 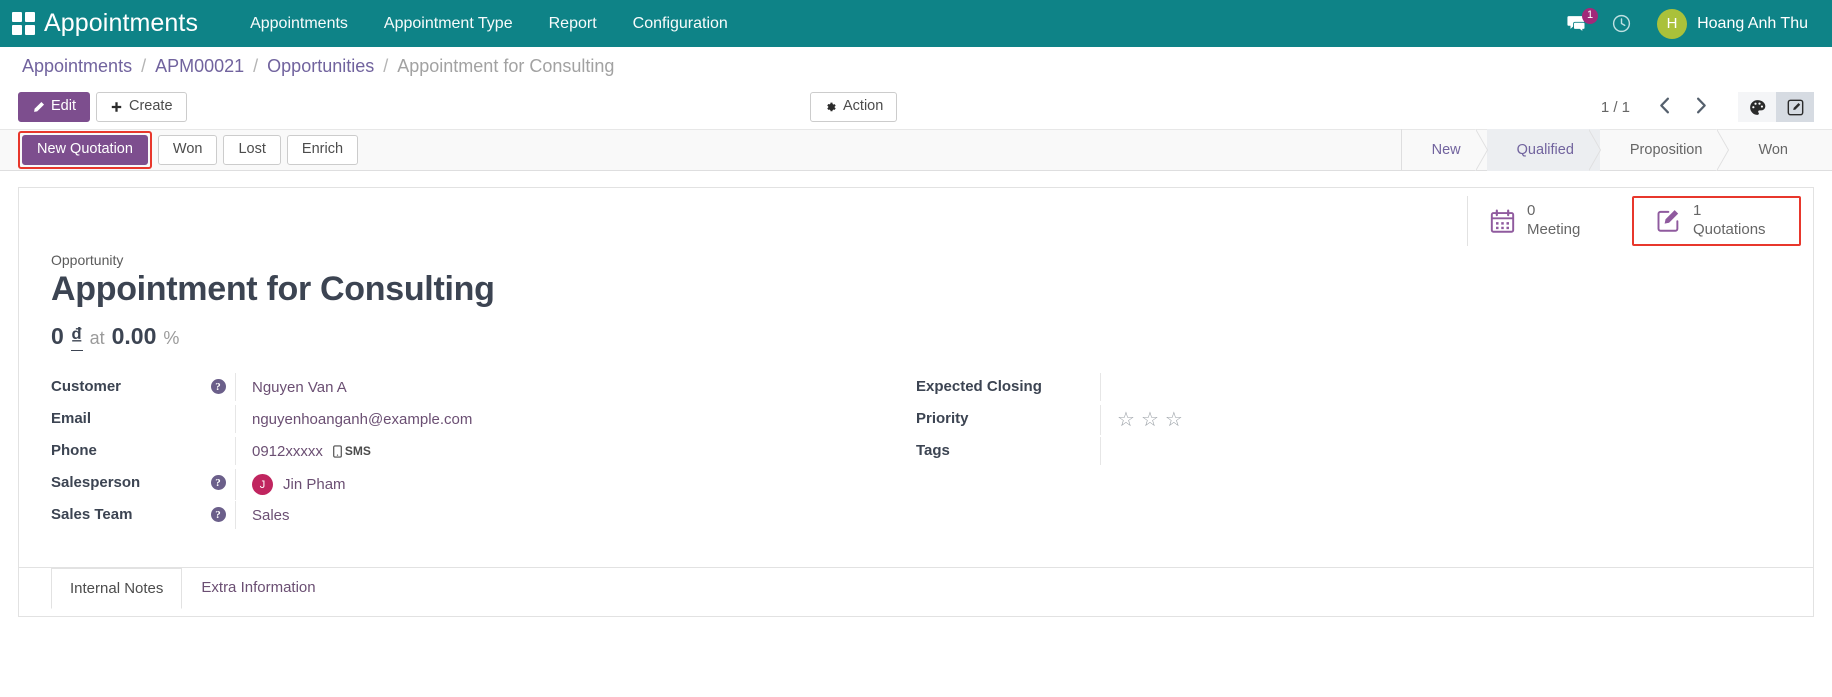 I want to click on edit-button: Edit, so click(x=54, y=107).